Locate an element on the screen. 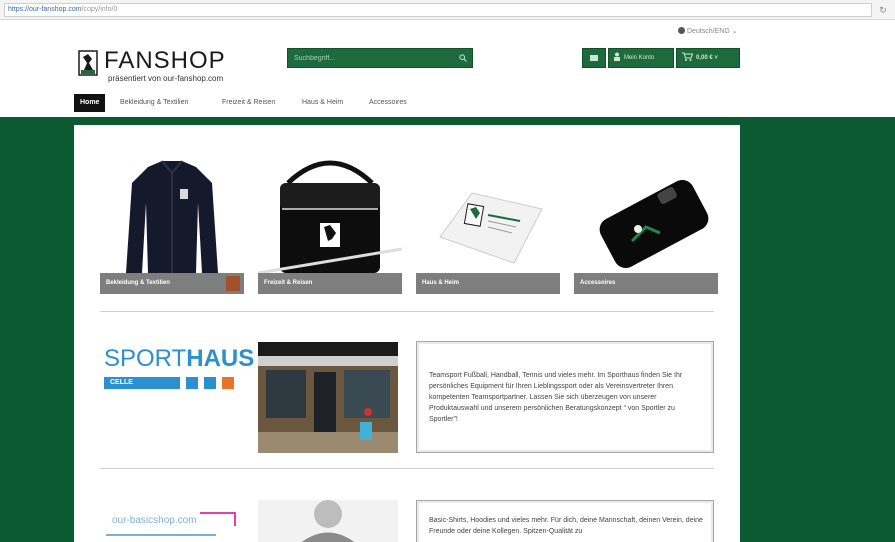  category-tile-haus: Haus & Heim is located at coordinates (488, 223).